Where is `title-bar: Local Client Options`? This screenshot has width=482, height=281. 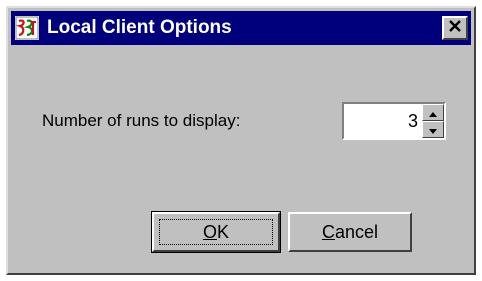 title-bar: Local Client Options is located at coordinates (241, 28).